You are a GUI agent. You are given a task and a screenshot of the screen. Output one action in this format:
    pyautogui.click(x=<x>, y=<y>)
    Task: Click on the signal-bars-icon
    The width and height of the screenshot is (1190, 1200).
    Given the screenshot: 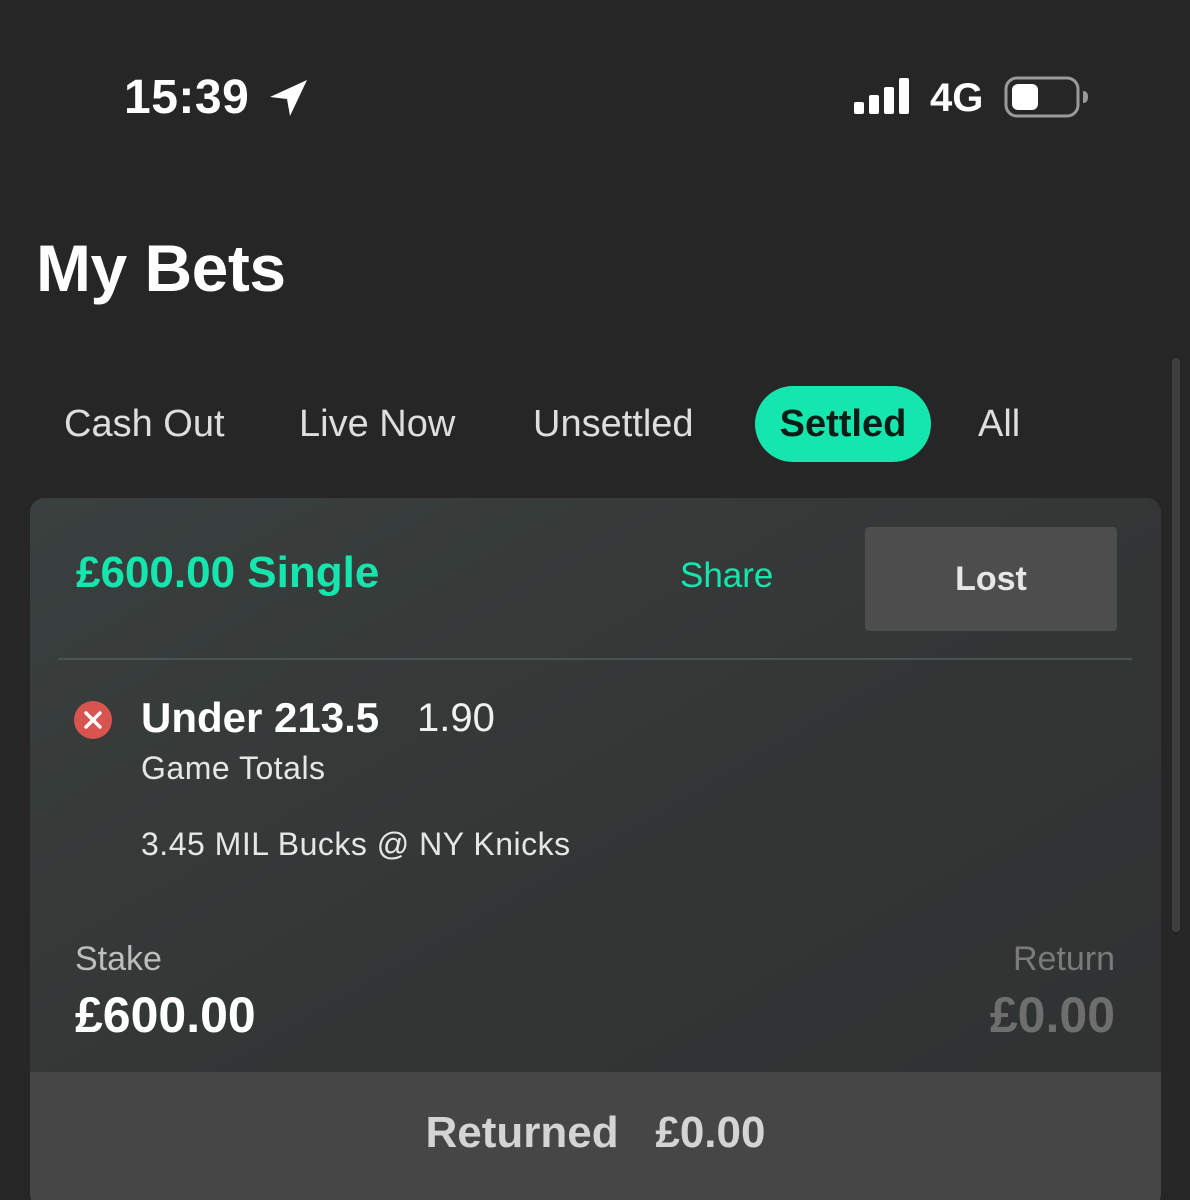 What is the action you would take?
    pyautogui.click(x=881, y=96)
    